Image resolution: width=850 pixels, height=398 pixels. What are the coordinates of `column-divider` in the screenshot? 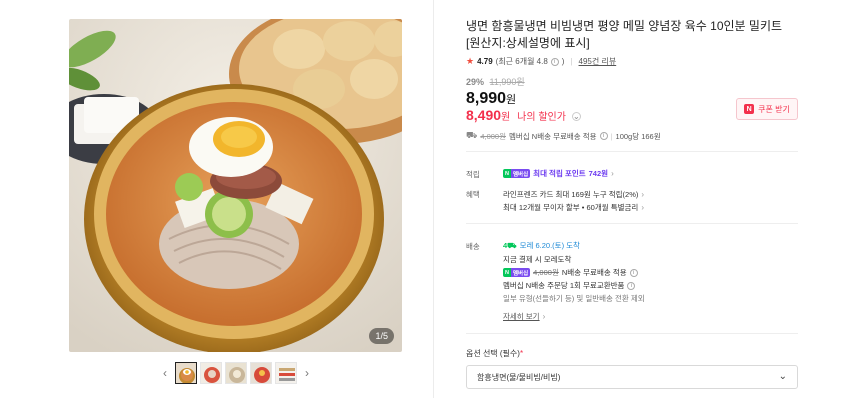 It's located at (433, 199).